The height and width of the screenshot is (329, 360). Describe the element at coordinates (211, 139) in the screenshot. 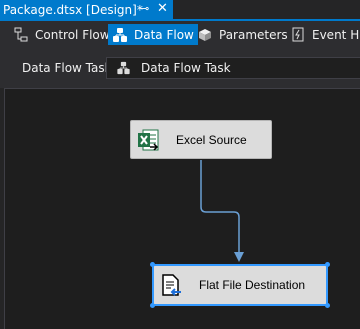

I see `excel-source-label: Excel Source` at that location.